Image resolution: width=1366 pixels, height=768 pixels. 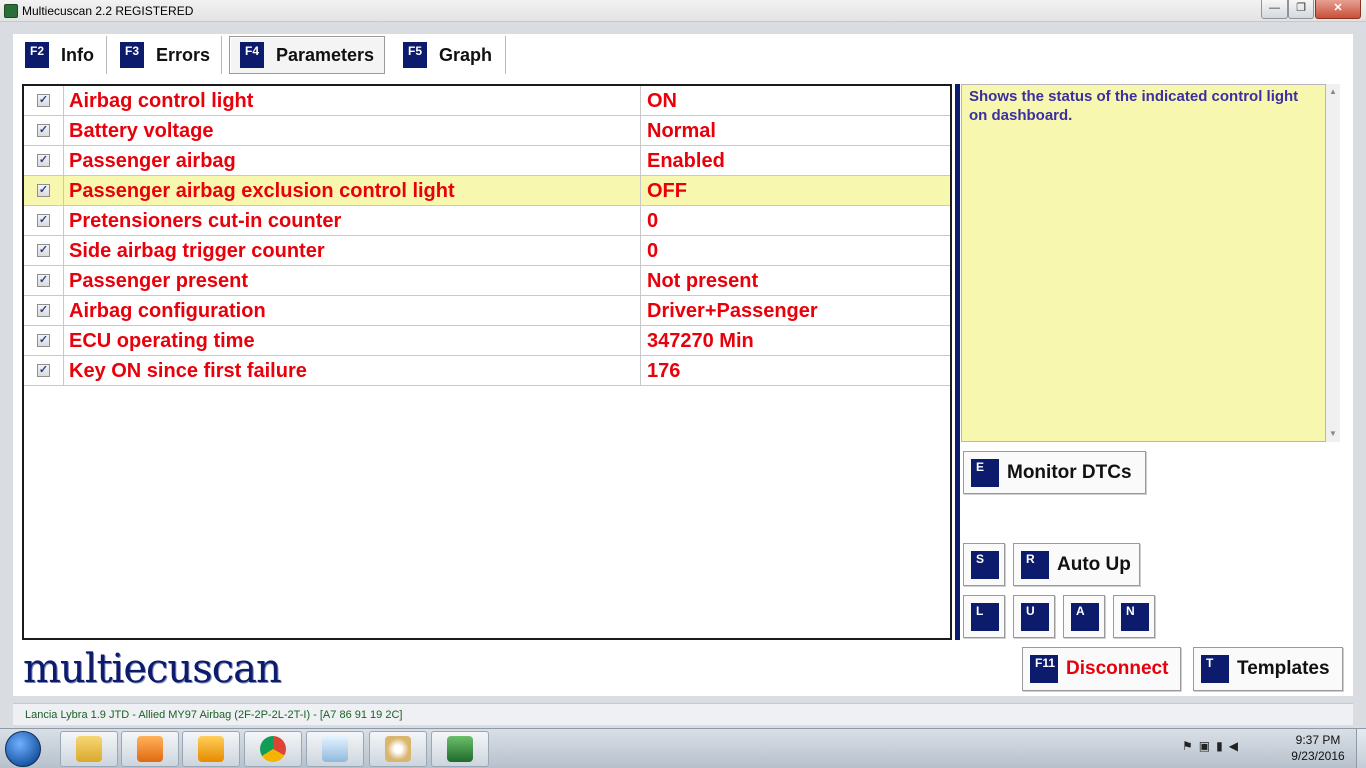 What do you see at coordinates (1361, 748) in the screenshot?
I see `show-desktop-button` at bounding box center [1361, 748].